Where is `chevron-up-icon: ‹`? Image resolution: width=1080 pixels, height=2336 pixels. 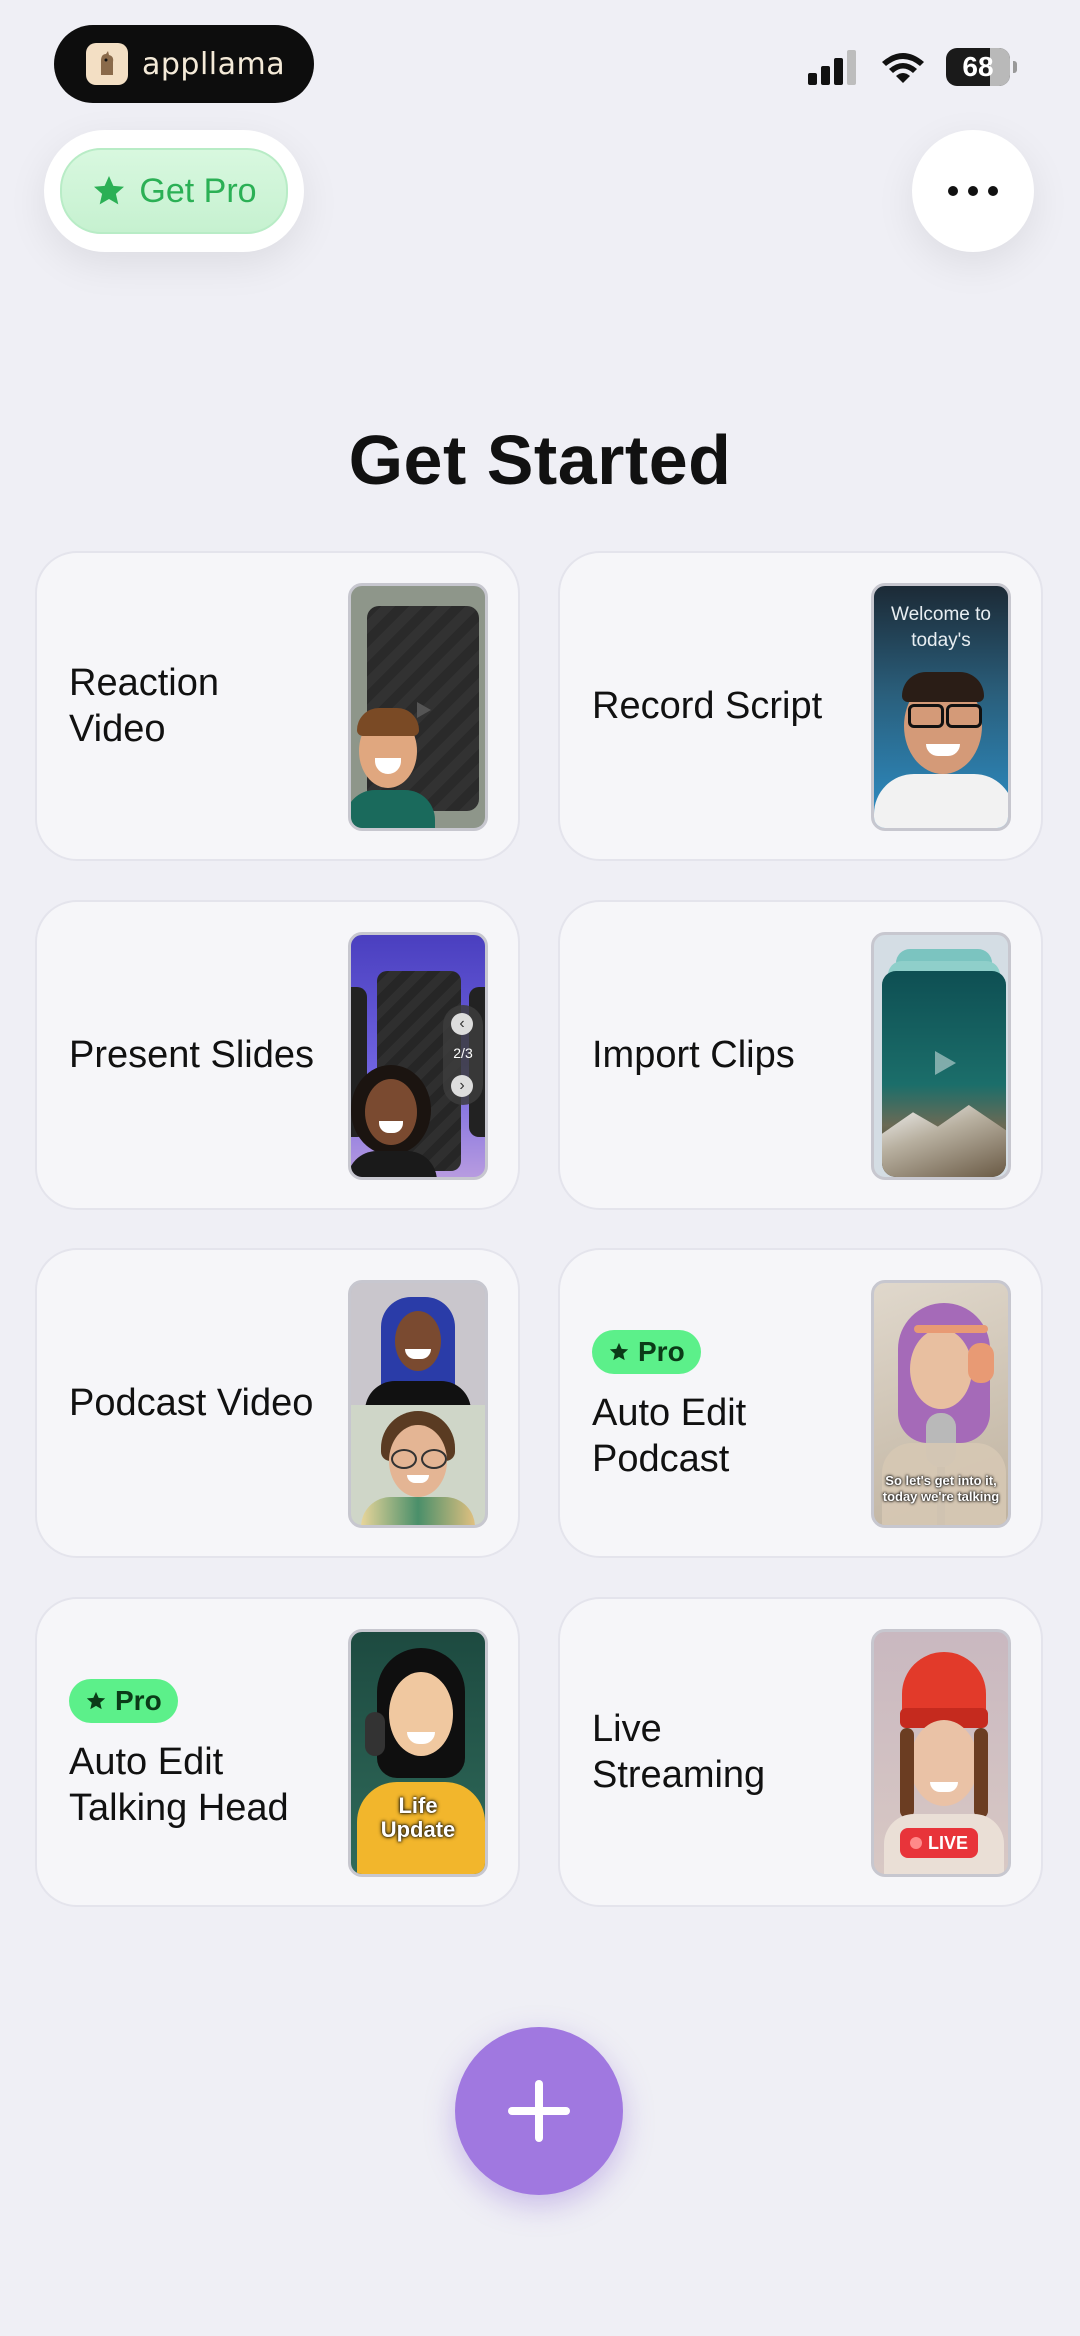
chevron-up-icon: ‹ is located at coordinates (462, 1024).